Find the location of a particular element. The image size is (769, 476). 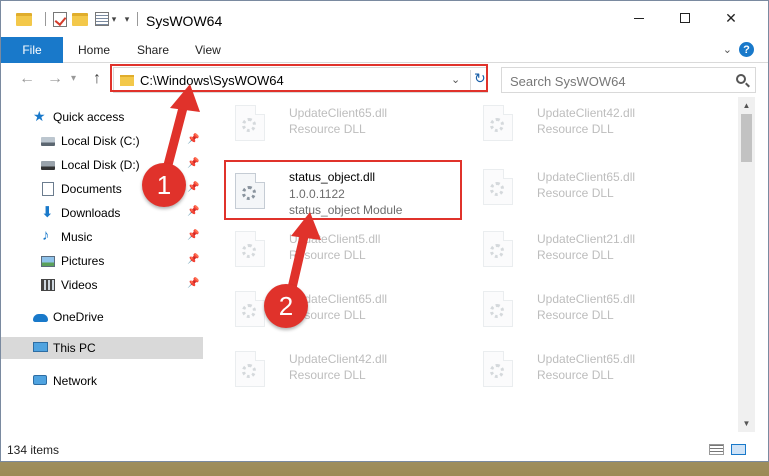

sidebar-item-network: Network is located at coordinates (102, 381).